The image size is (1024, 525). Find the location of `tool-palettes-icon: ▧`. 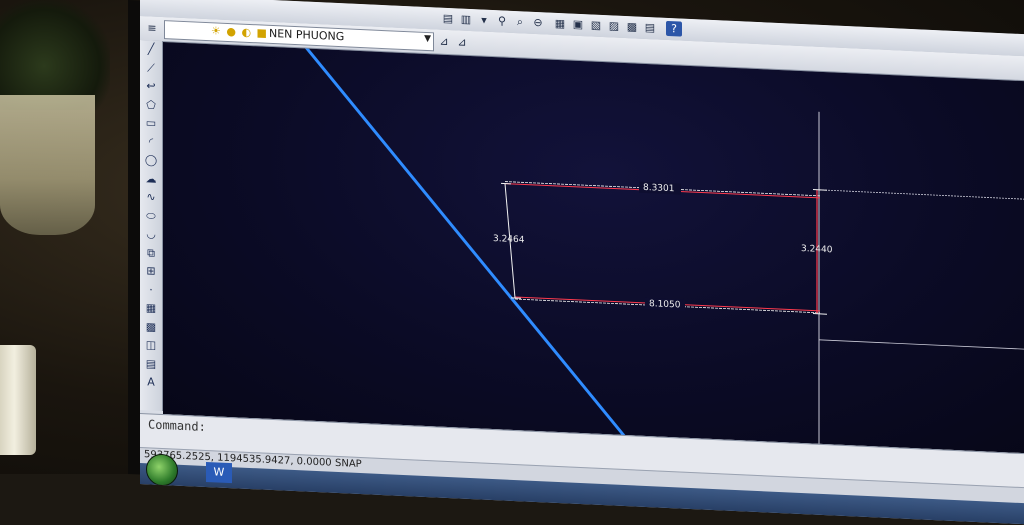

tool-palettes-icon: ▧ is located at coordinates (596, 25).